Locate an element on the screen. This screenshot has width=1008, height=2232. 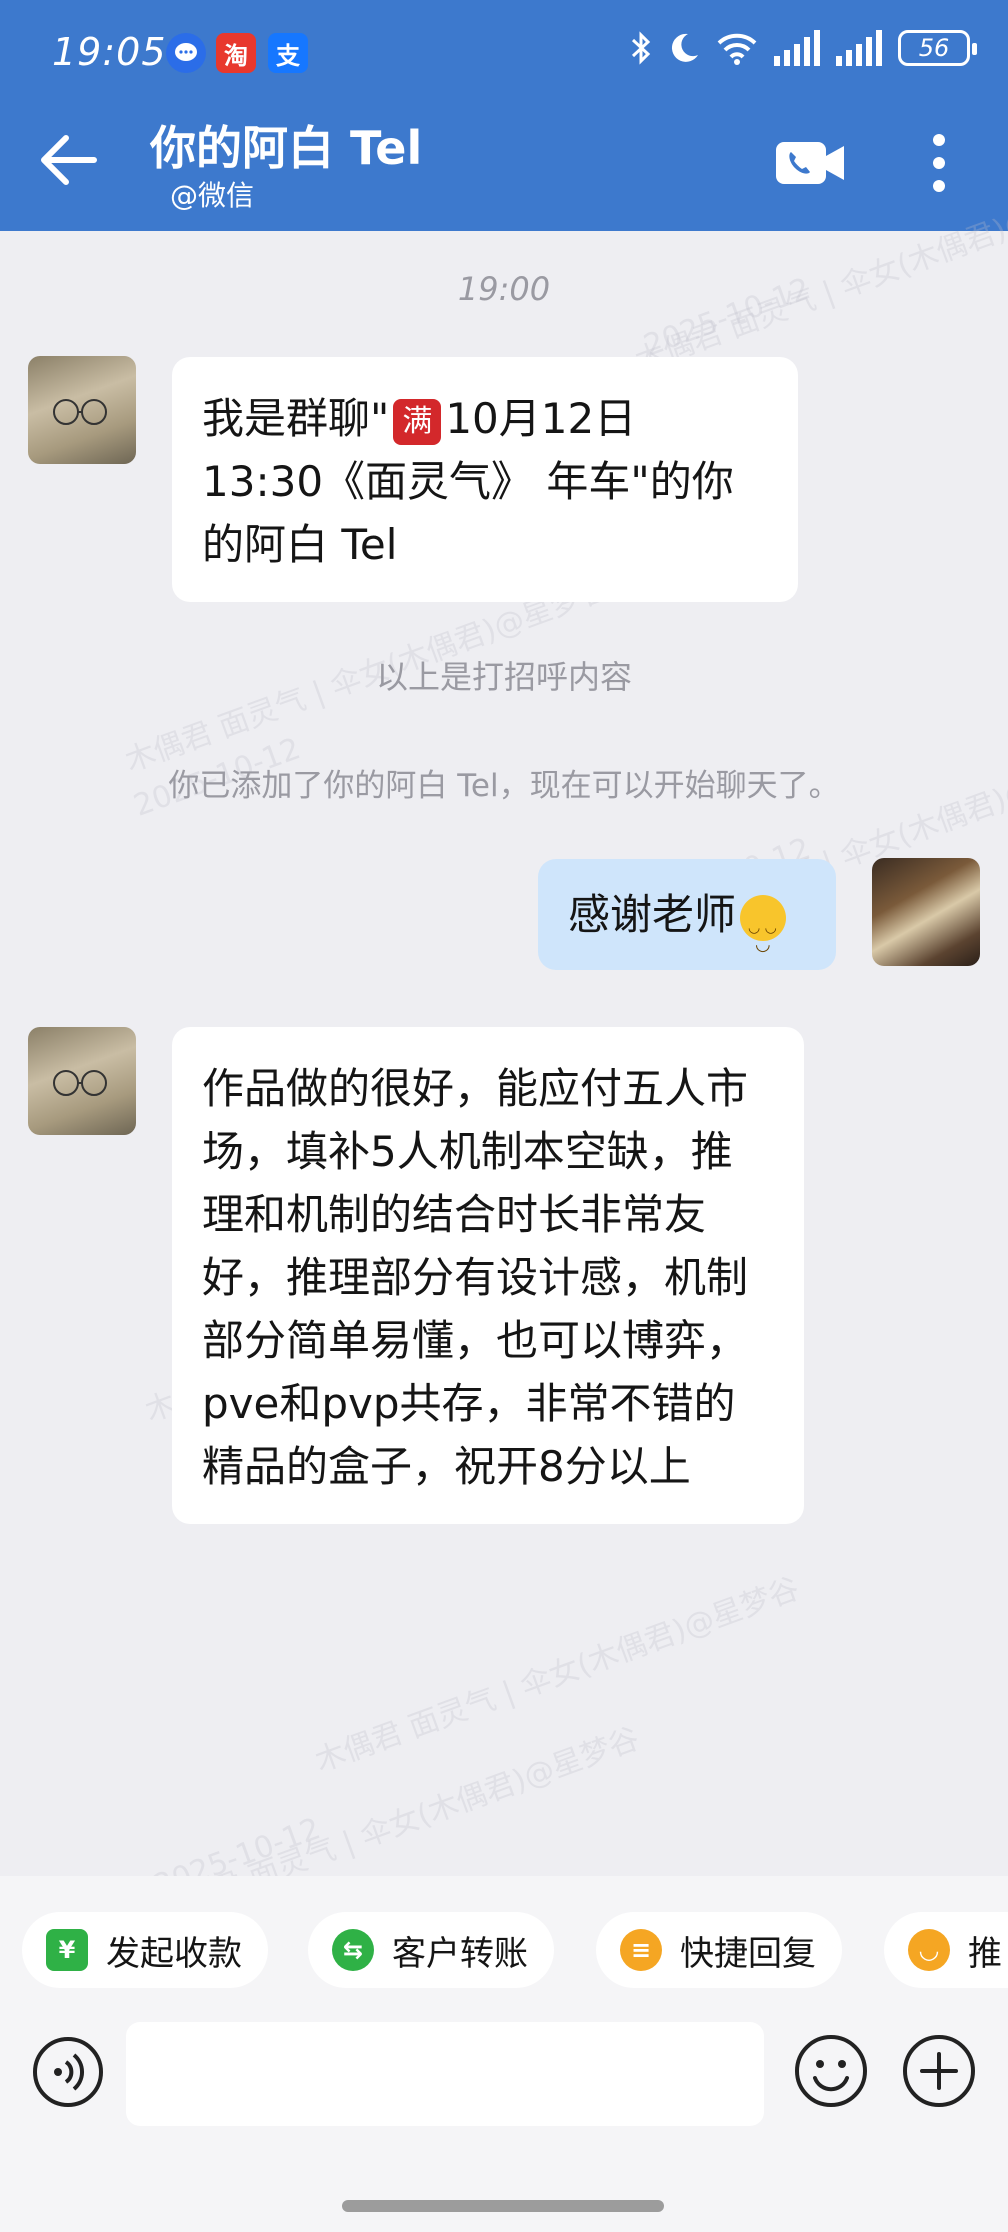
watermark: 木偶君 面灵气 | 伞女(木偶君)@星梦谷 is located at coordinates (557, 1675).